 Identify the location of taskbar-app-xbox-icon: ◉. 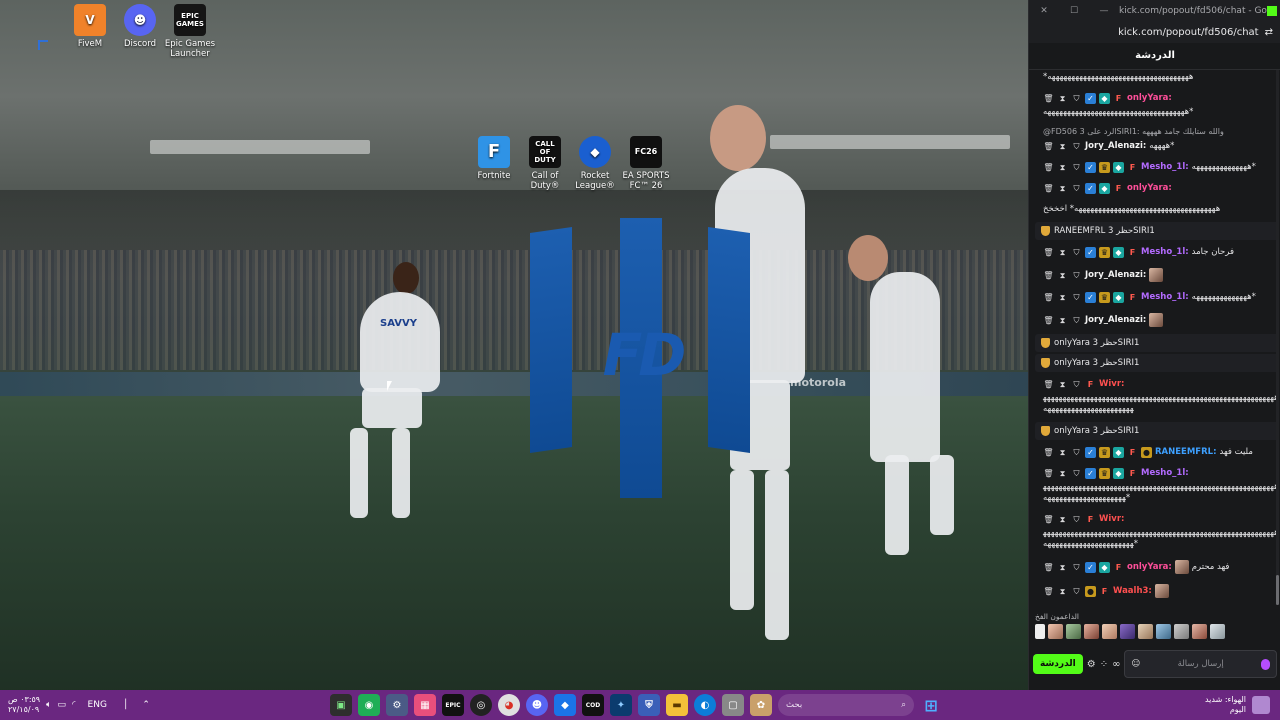
(369, 705).